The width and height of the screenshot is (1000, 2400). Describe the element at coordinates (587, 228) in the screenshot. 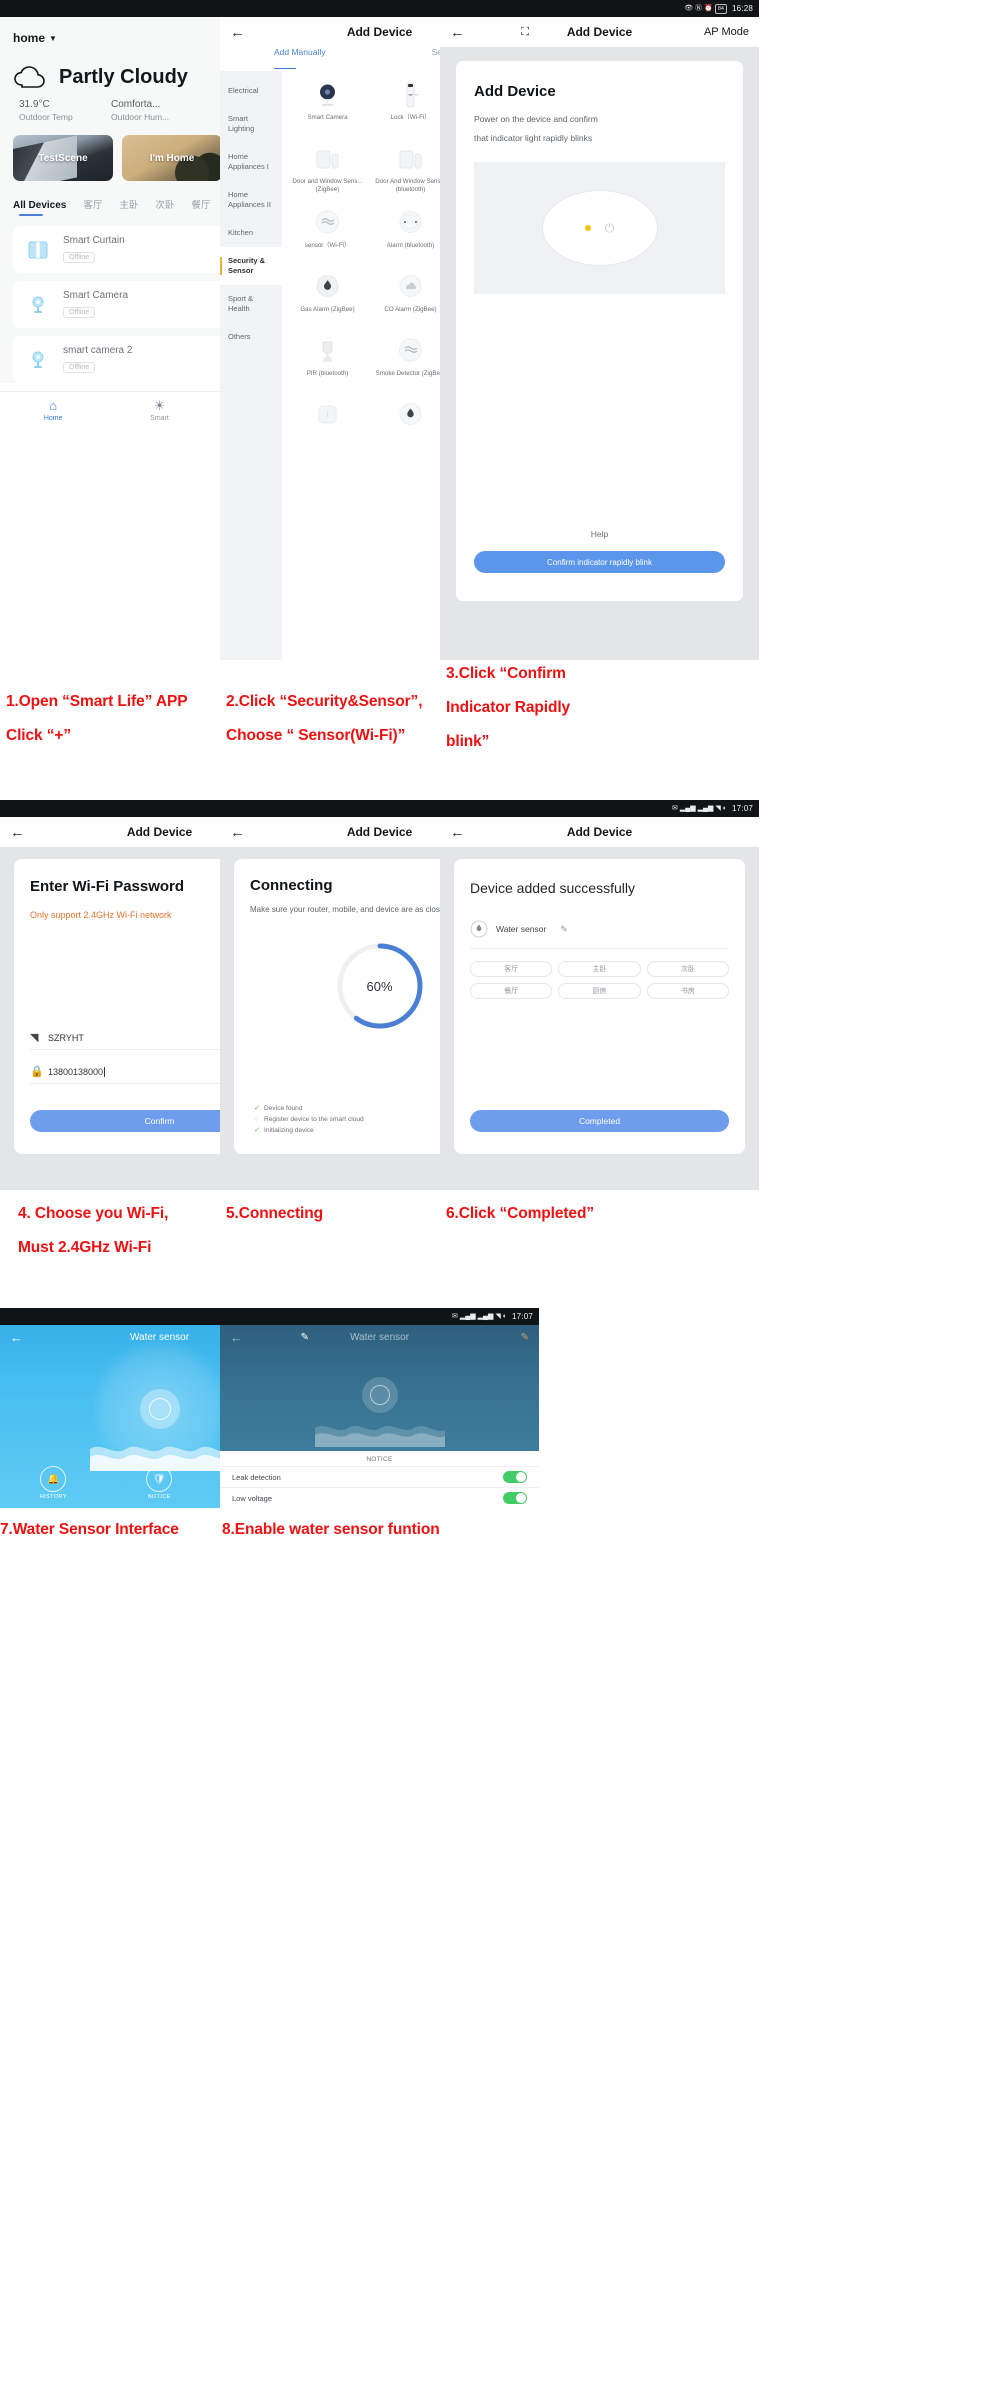

I see `indicator-dot` at that location.